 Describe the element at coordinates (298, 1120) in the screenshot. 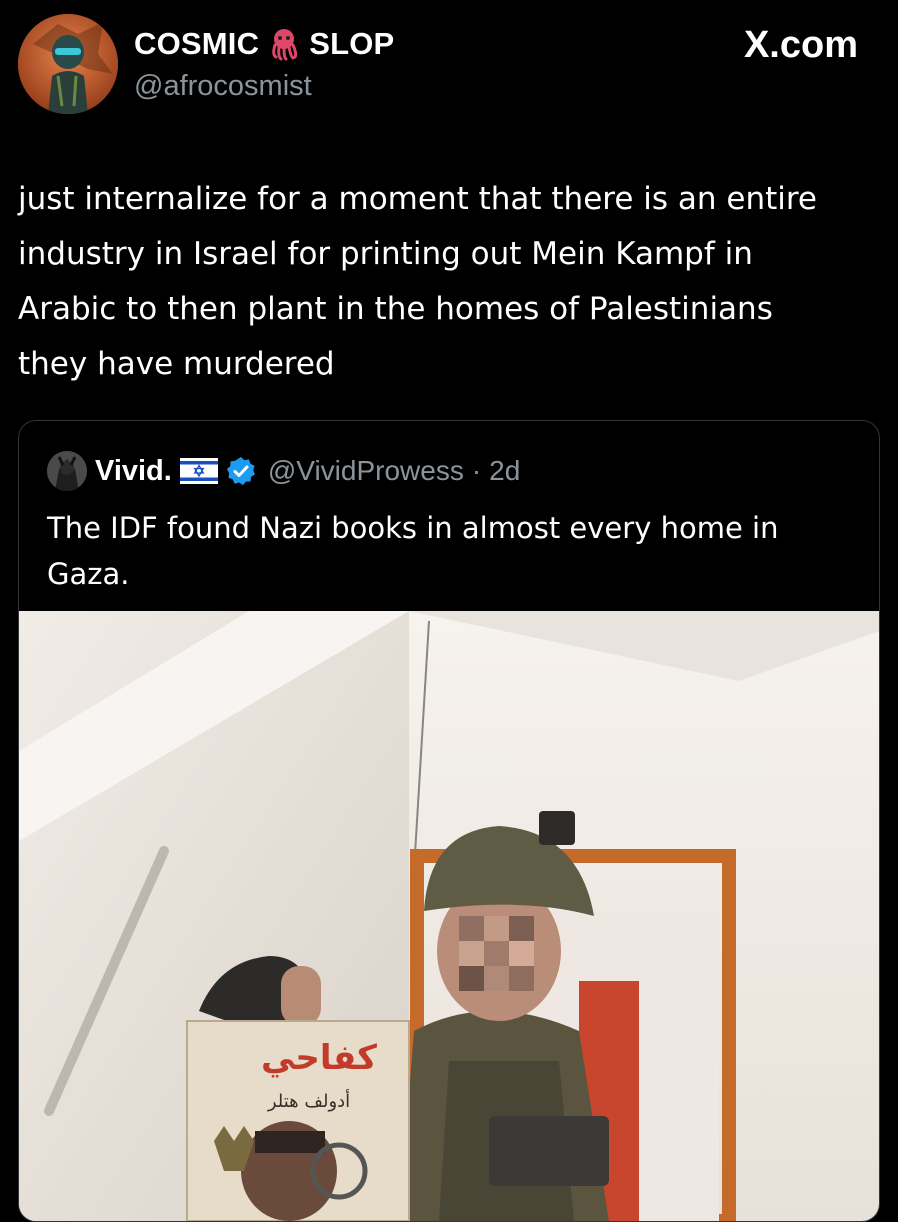

I see `book-cover: كفاحي أدولف هتلر` at that location.